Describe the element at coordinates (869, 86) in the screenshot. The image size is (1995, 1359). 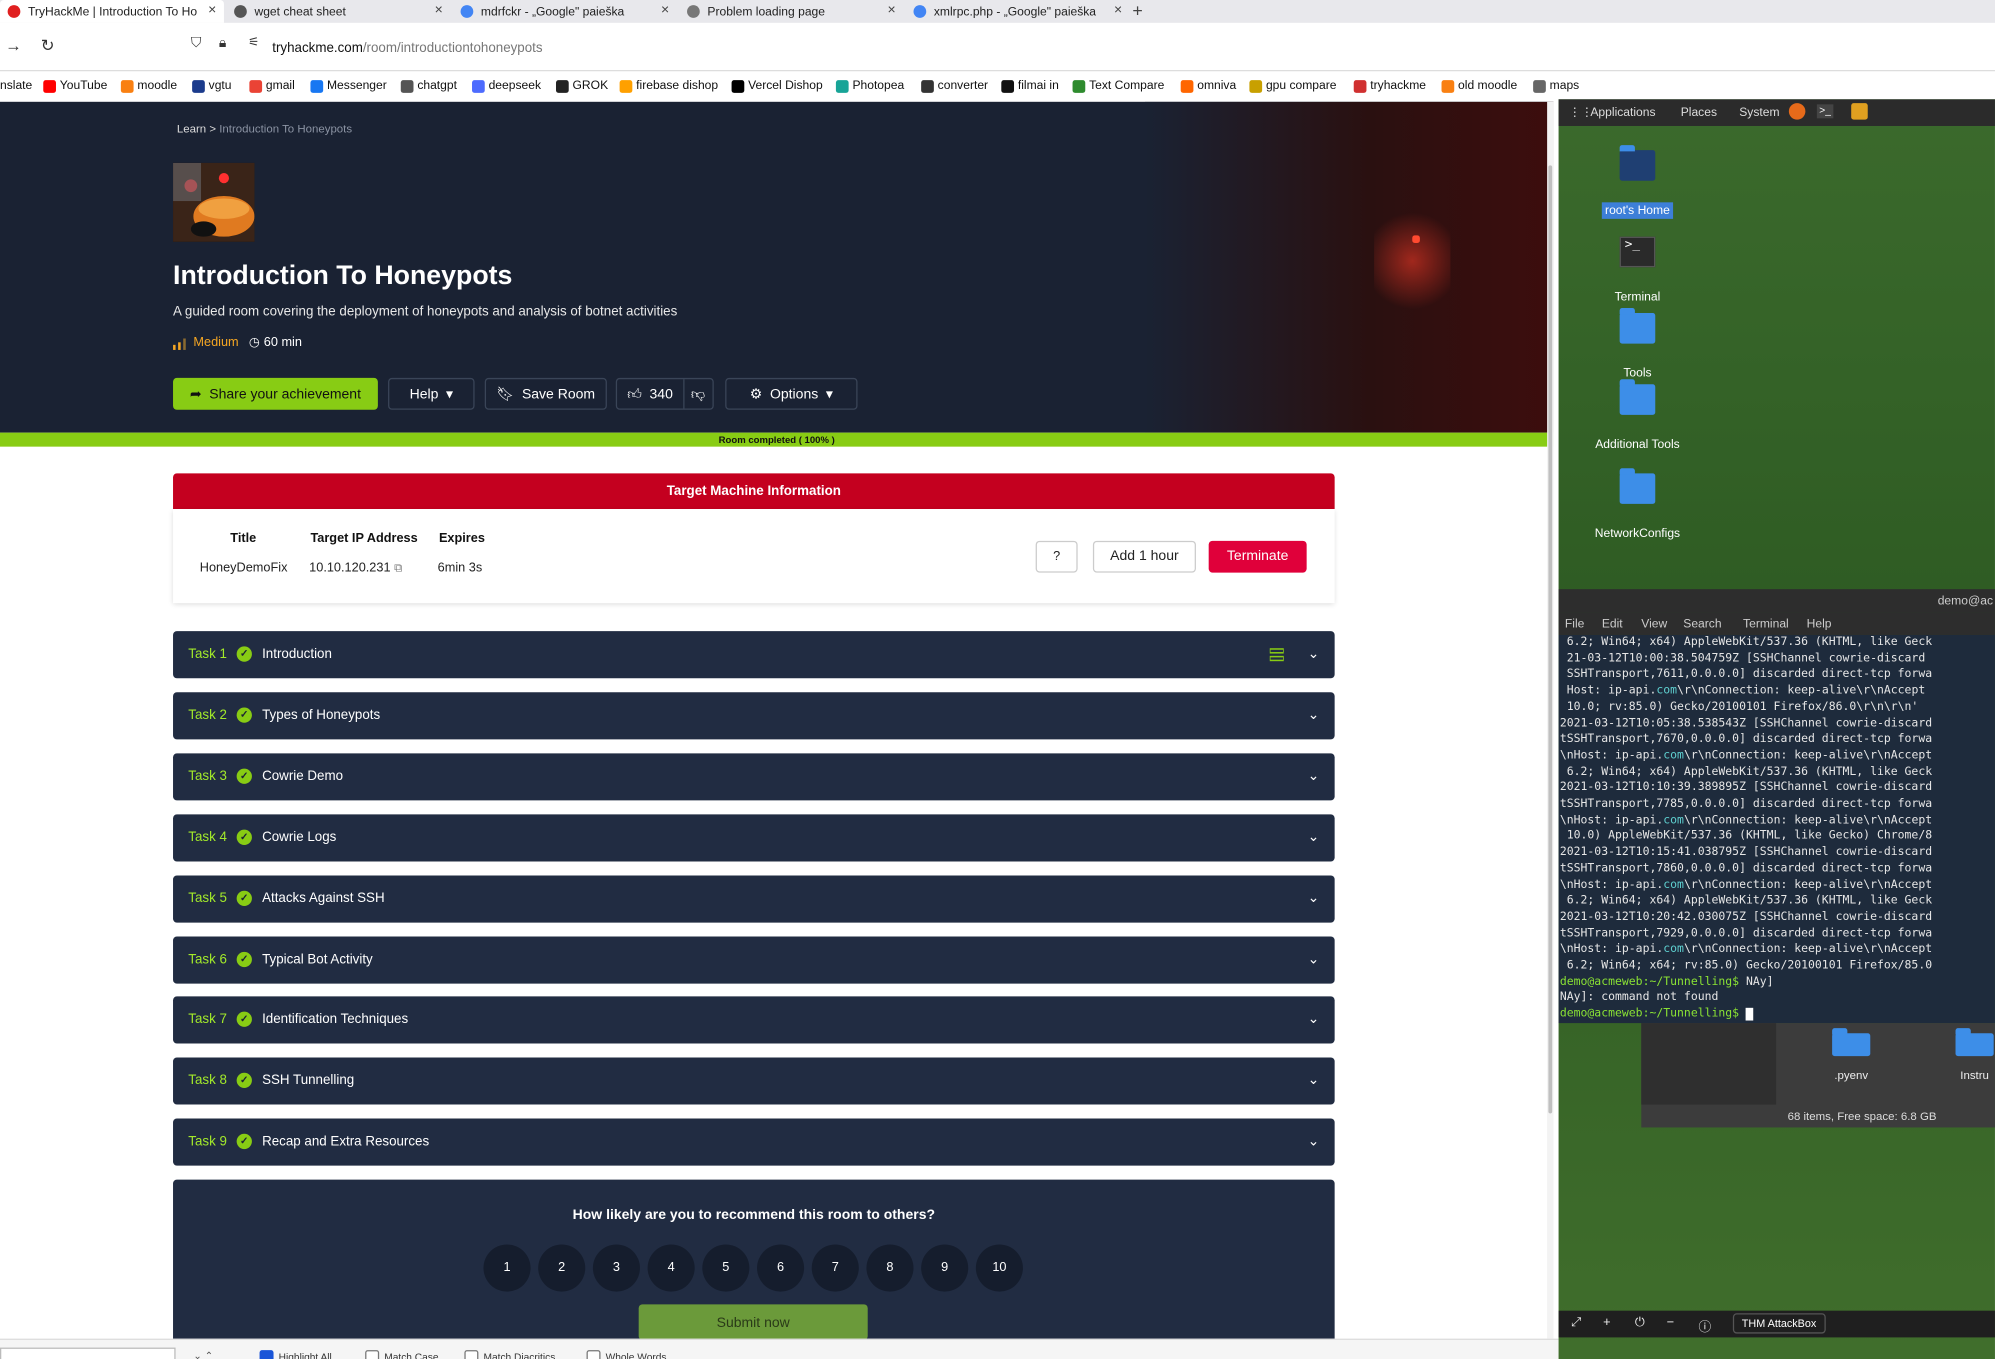
I see `bookmark-item: Photopea` at that location.